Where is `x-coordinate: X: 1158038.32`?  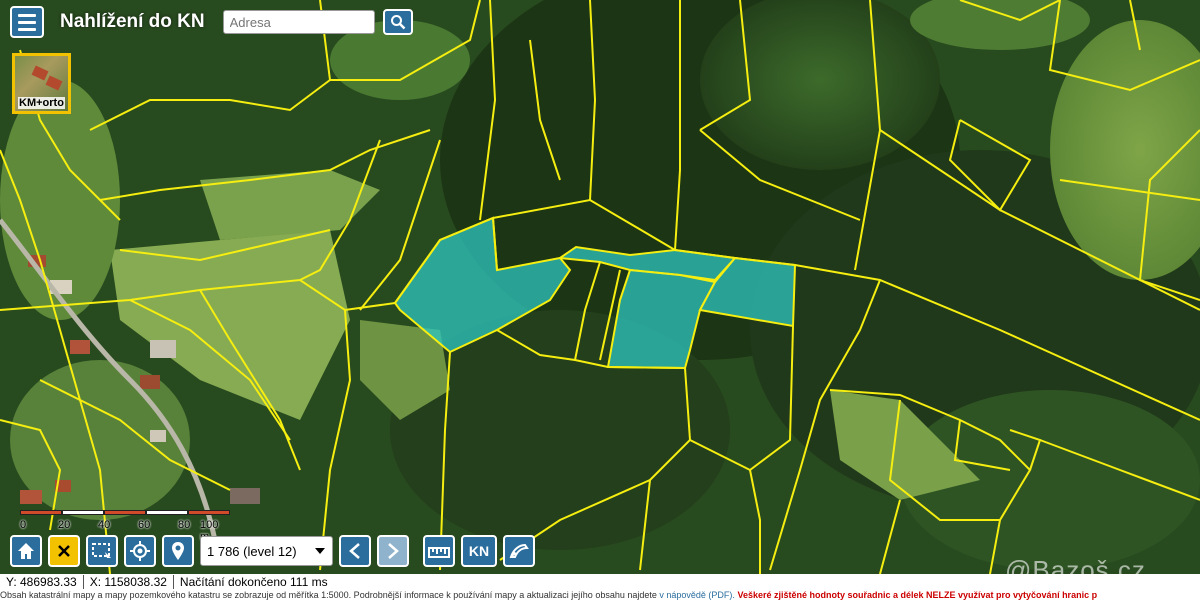 x-coordinate: X: 1158038.32 is located at coordinates (129, 582).